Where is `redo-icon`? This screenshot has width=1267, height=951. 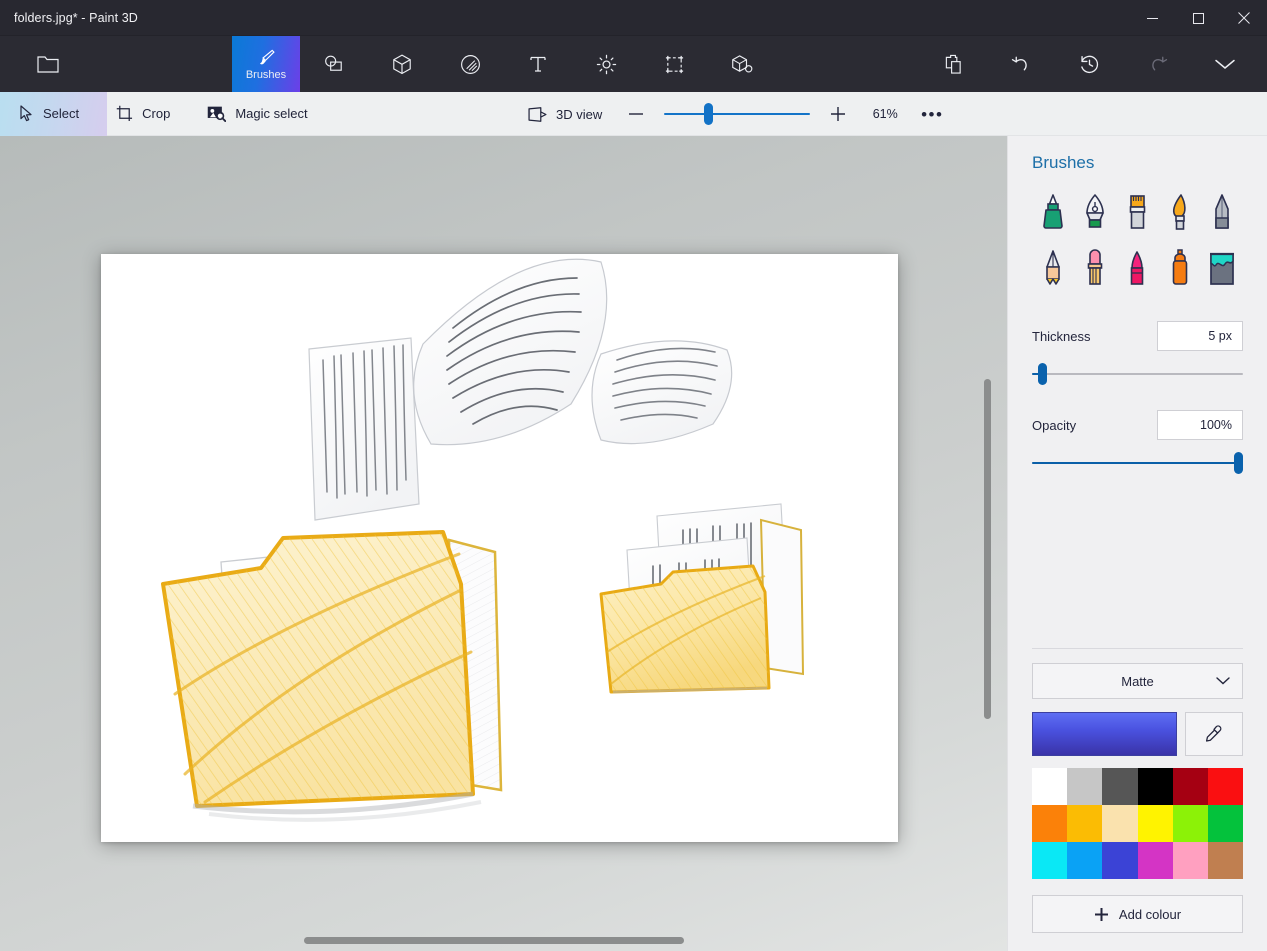
redo-icon is located at coordinates (1159, 63).